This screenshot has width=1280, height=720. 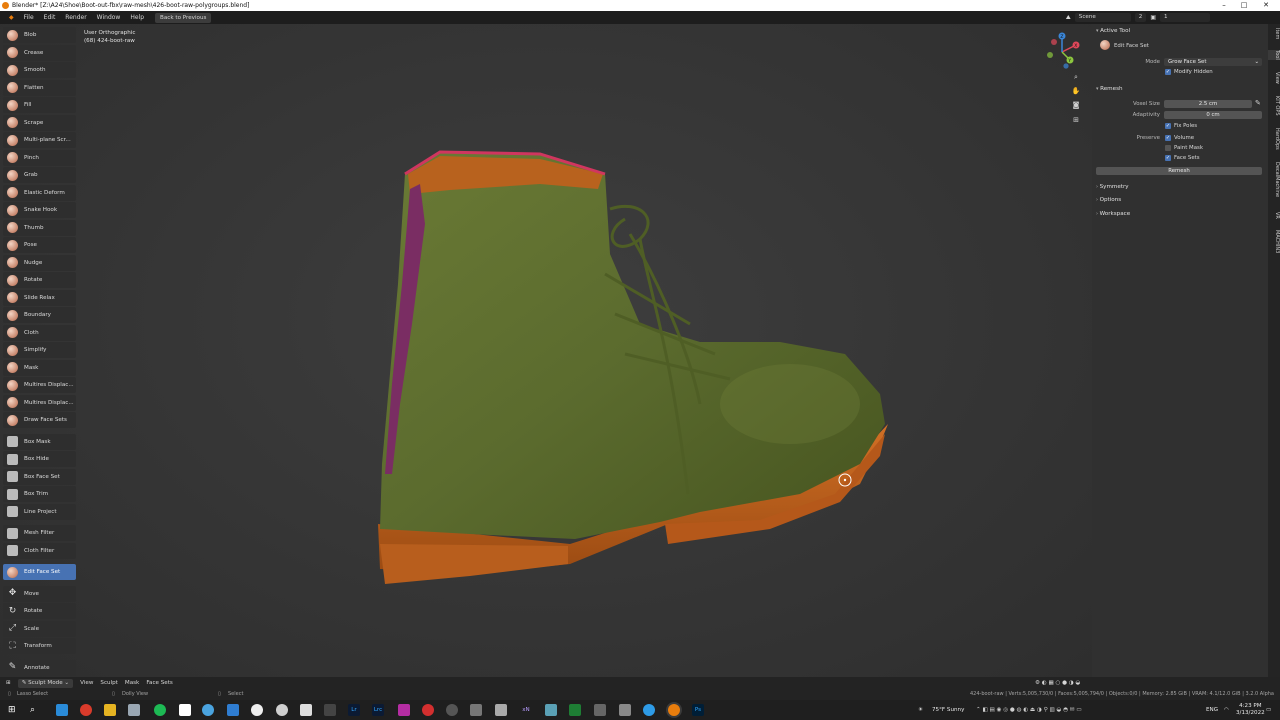 I want to click on tool-mesh-filter: Mesh Filter, so click(x=39, y=533).